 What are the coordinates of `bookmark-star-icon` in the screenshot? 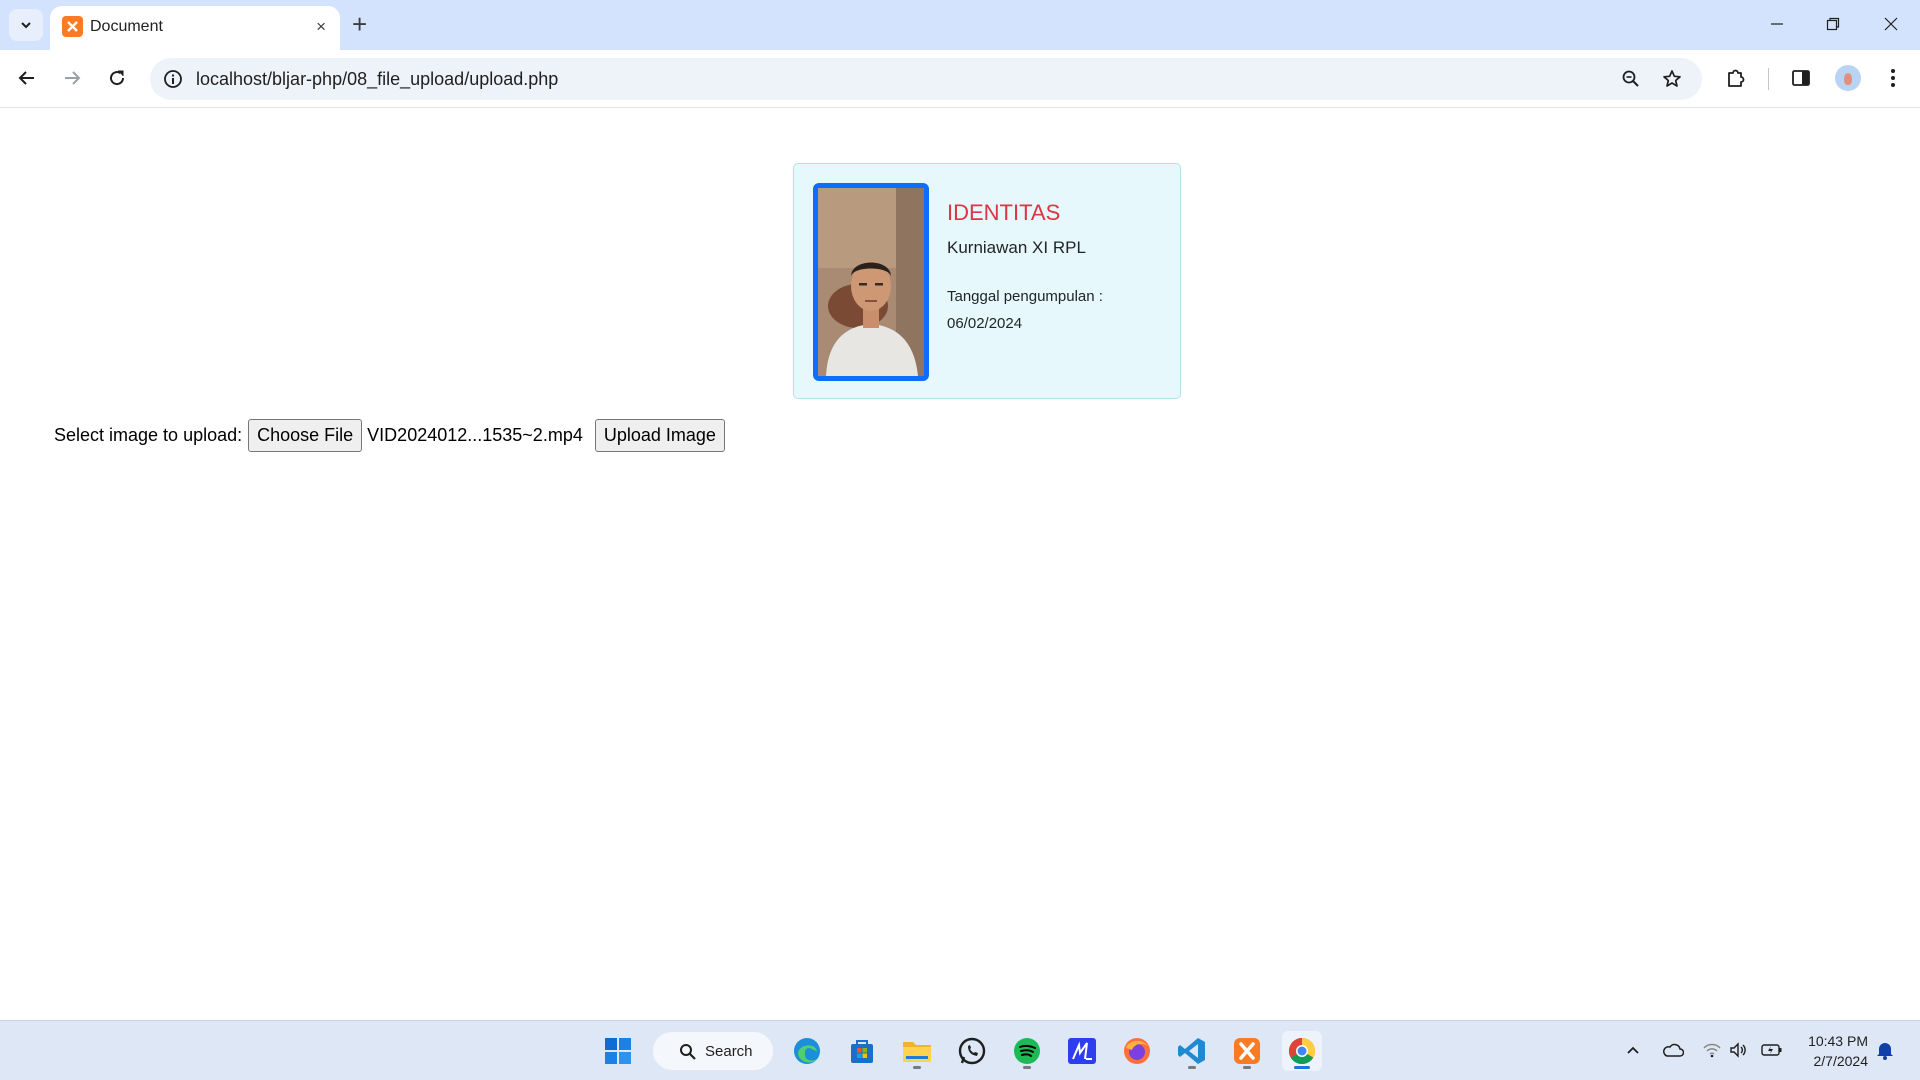 It's located at (1672, 79).